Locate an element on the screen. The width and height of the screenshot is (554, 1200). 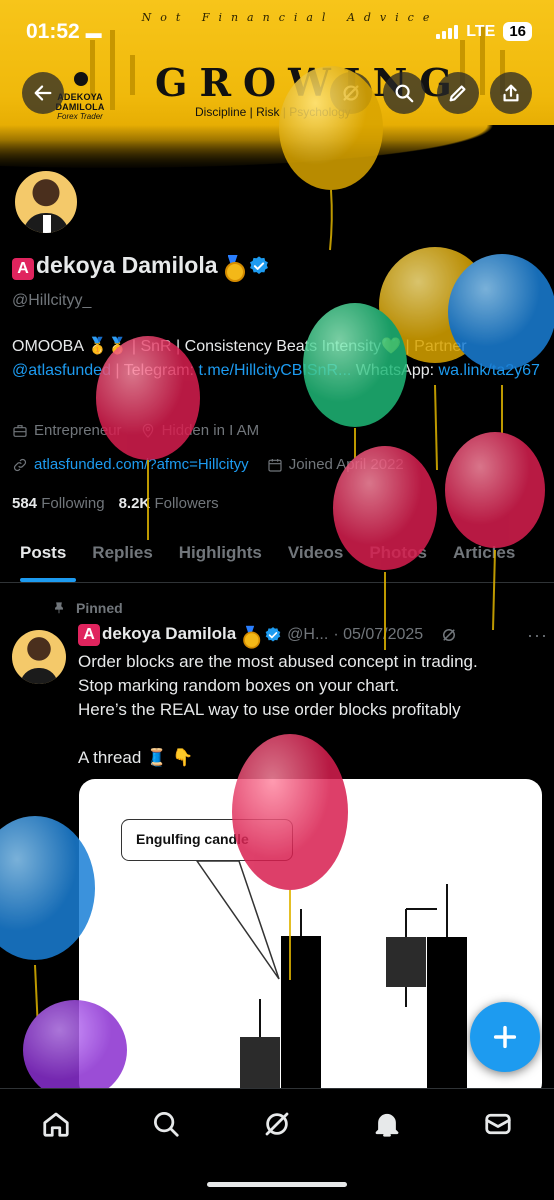
bio-mention-link: @atlasfunded is located at coordinates (61, 370).